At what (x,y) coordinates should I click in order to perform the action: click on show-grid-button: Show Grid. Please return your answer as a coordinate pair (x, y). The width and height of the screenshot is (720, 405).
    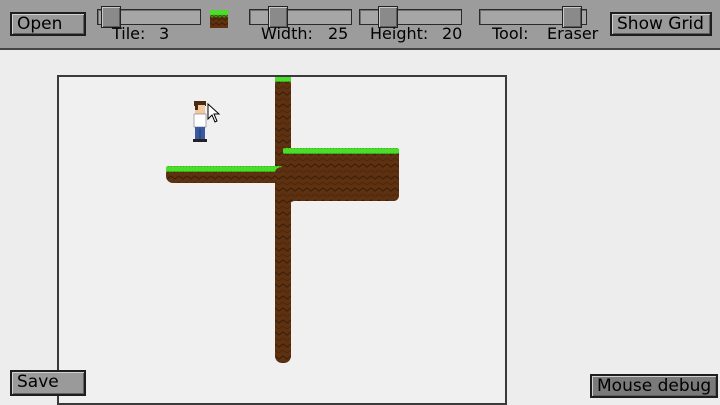
    Looking at the image, I should click on (661, 24).